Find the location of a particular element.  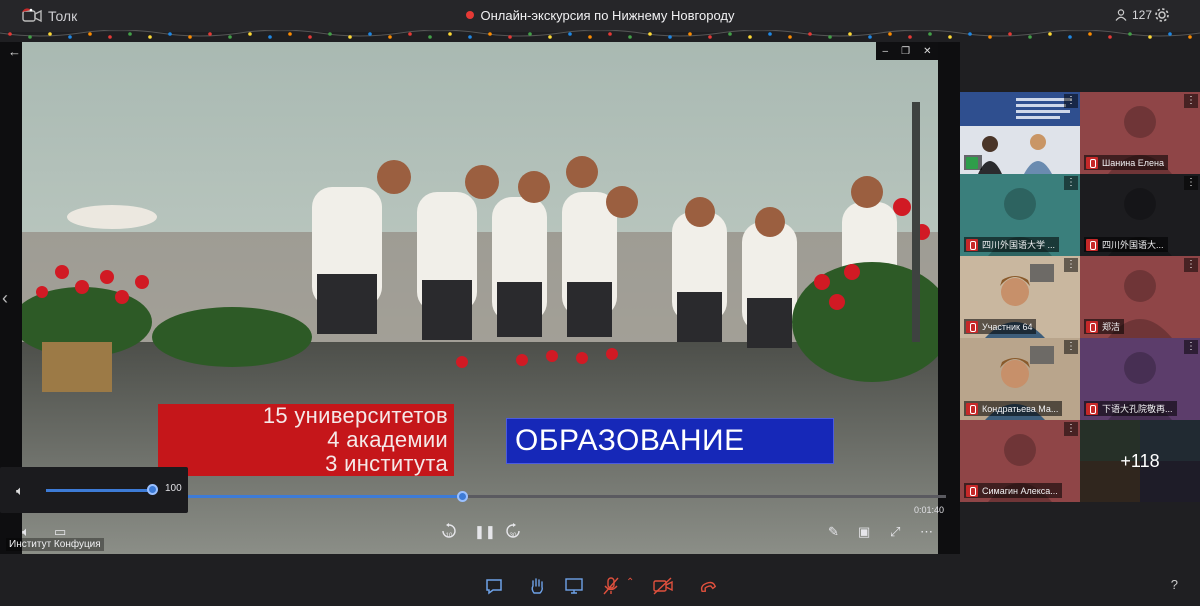

gear-icon is located at coordinates (1162, 15).